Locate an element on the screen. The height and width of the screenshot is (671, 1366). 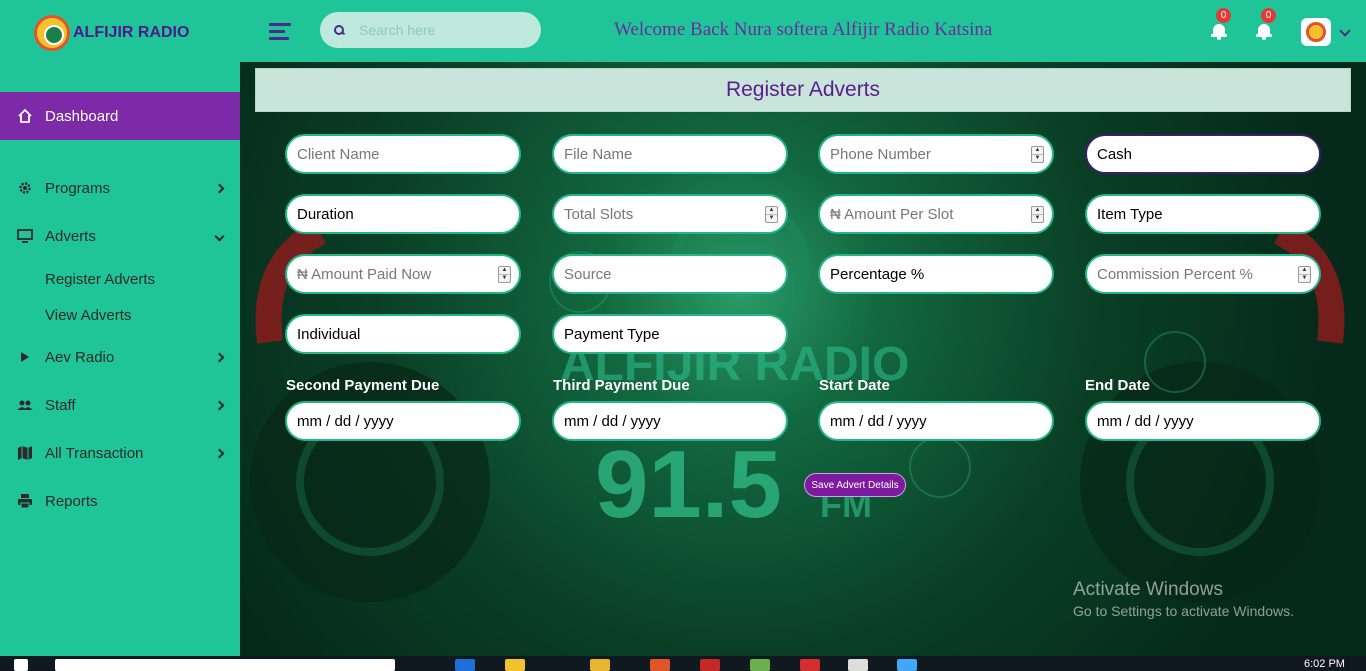
individual-select: Individual is located at coordinates (403, 334).